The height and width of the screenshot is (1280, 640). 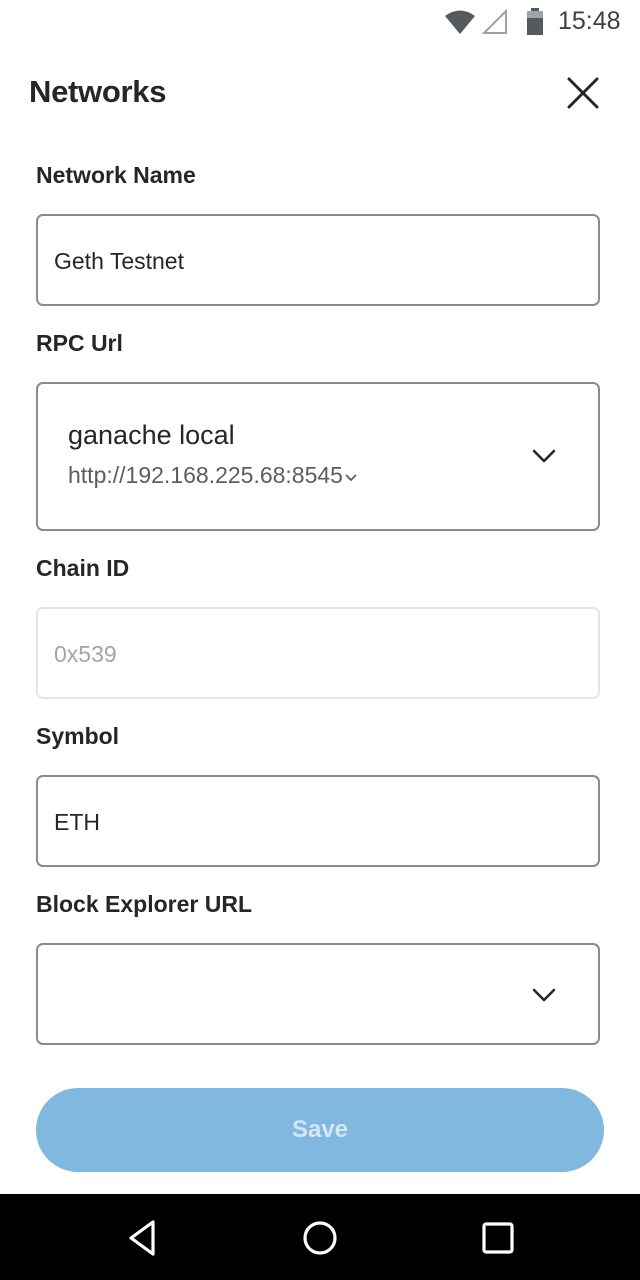 What do you see at coordinates (589, 21) in the screenshot?
I see `status-time: 15:48` at bounding box center [589, 21].